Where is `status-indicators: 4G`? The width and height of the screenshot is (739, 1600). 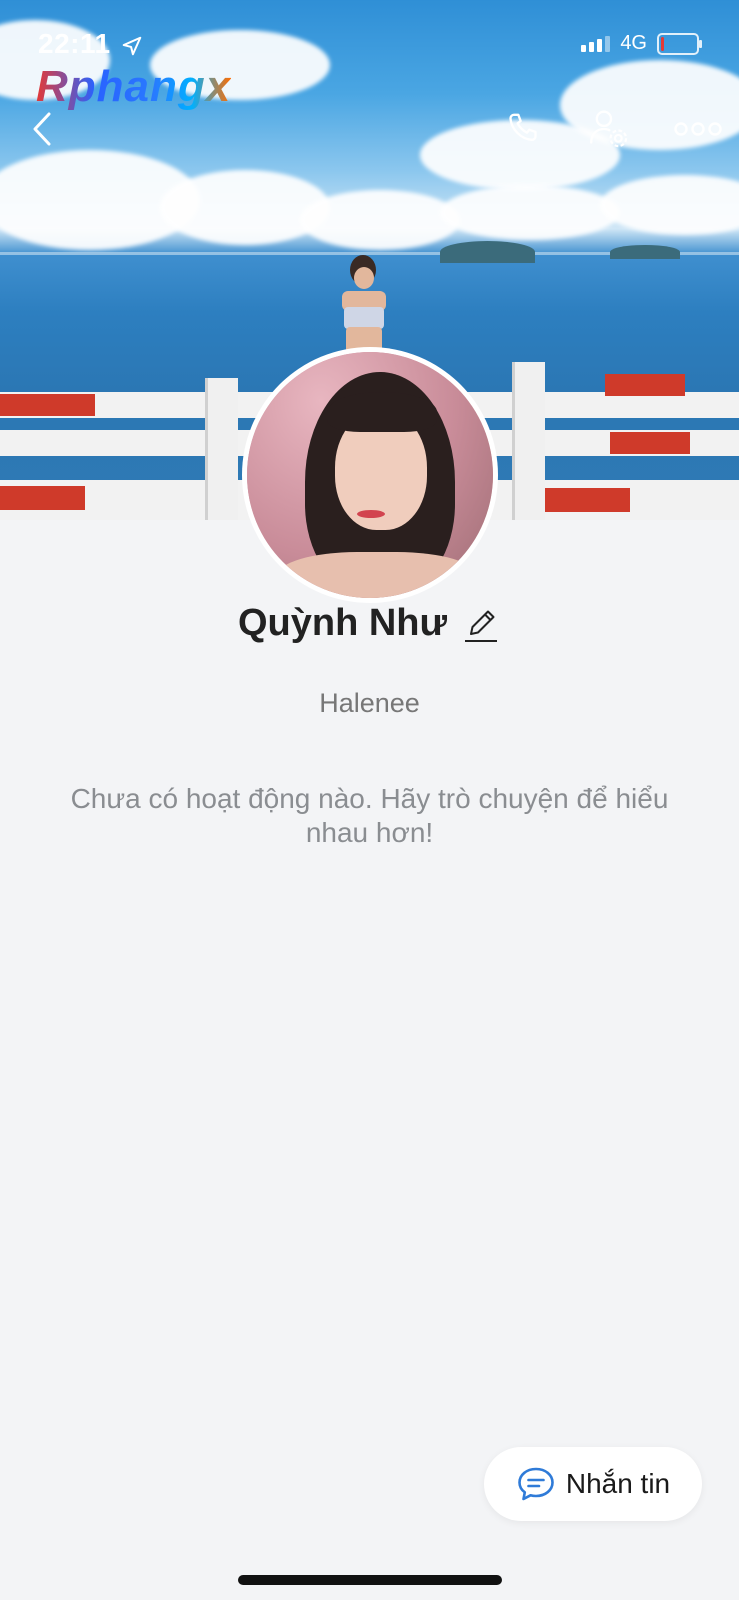 status-indicators: 4G is located at coordinates (641, 43).